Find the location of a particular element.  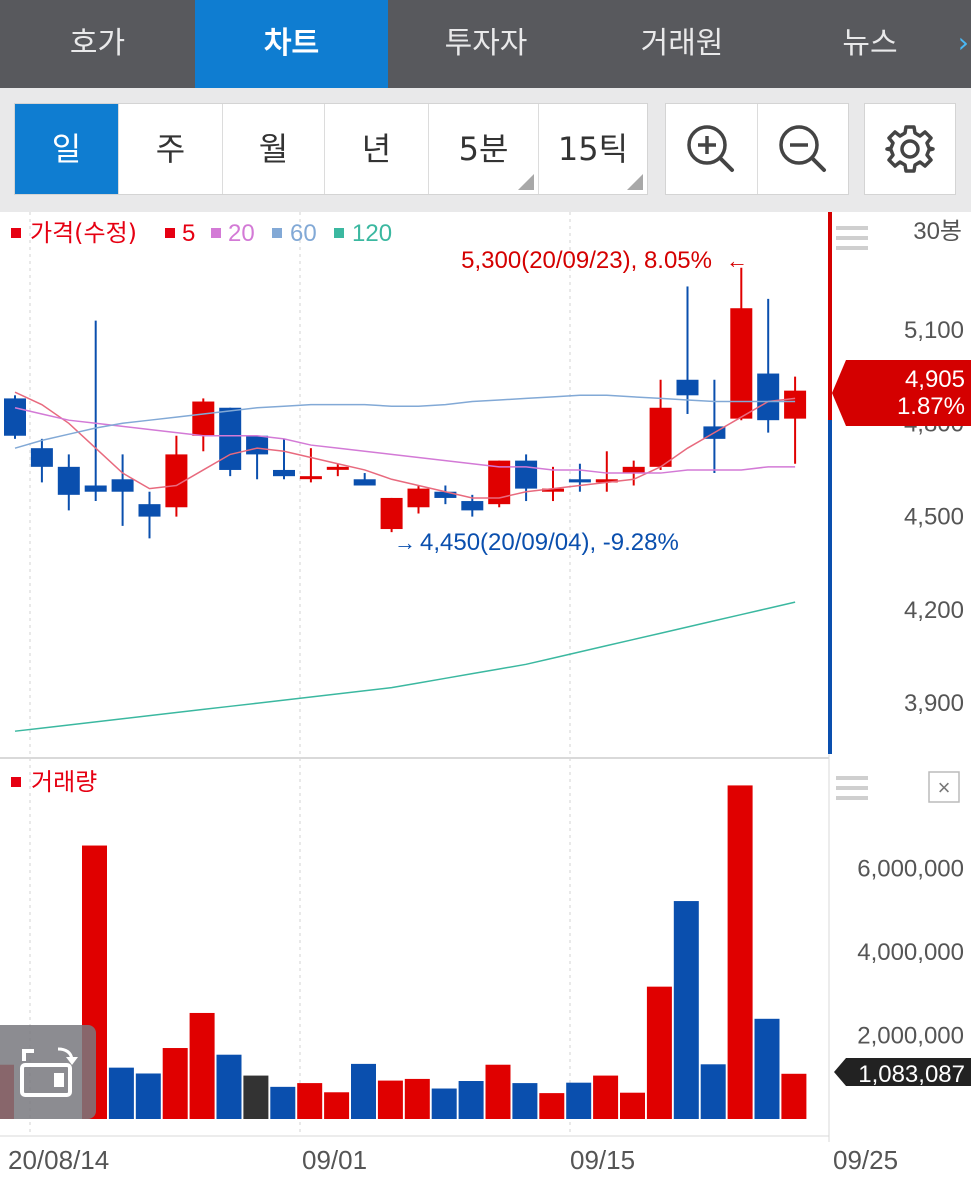

legend-volume: 거래량 is located at coordinates (64, 782).